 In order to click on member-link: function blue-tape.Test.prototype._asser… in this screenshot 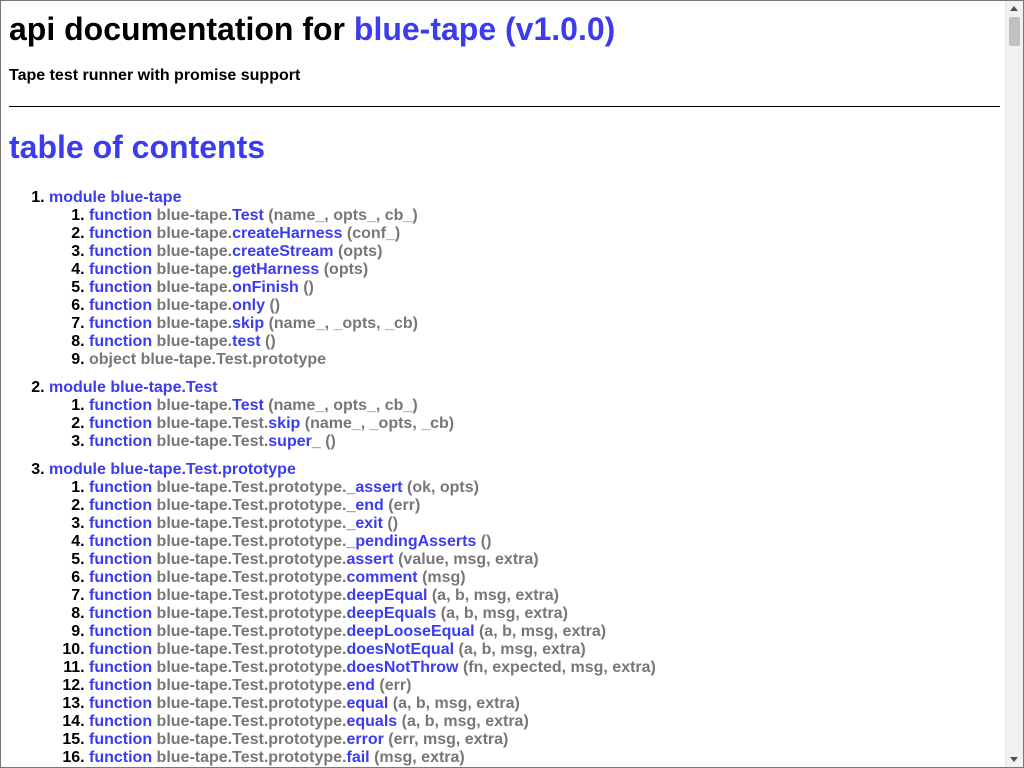, I will do `click(284, 487)`.